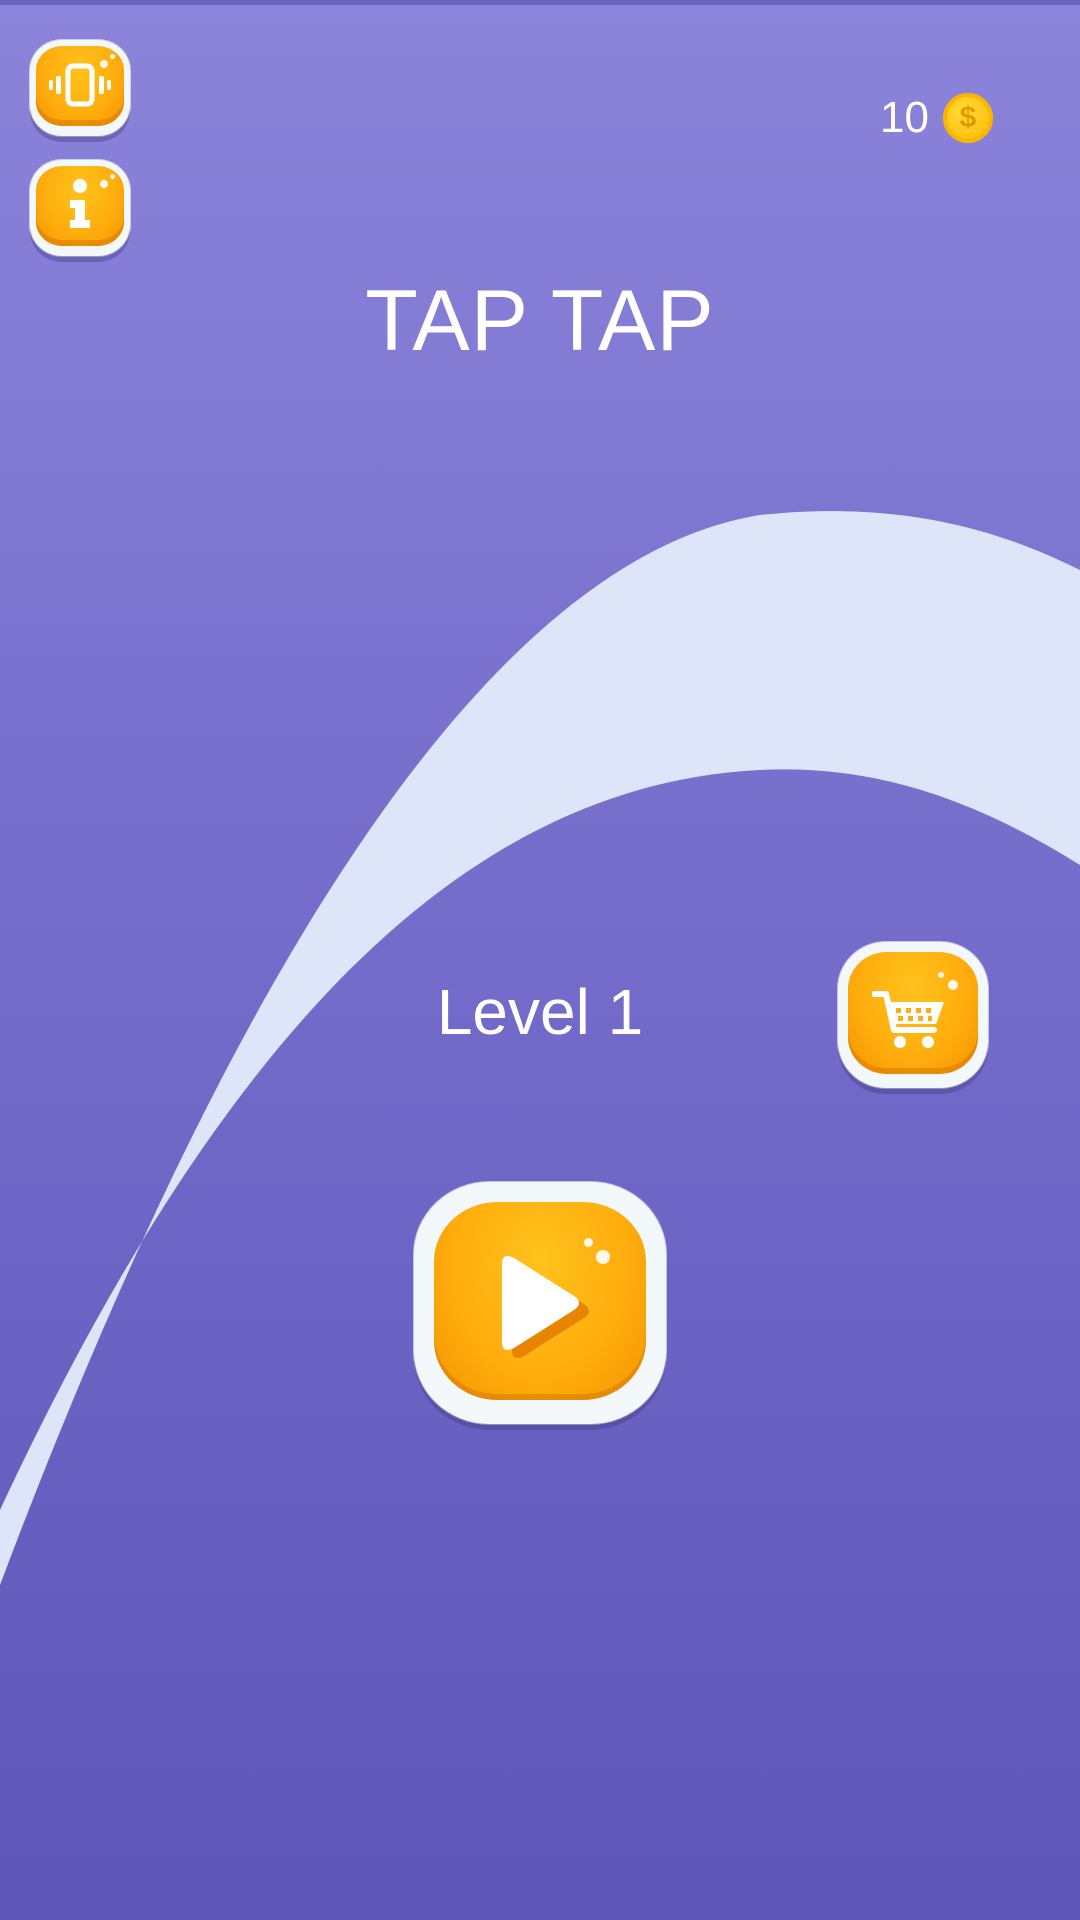 This screenshot has width=1080, height=1920. I want to click on play-icon, so click(545, 1307).